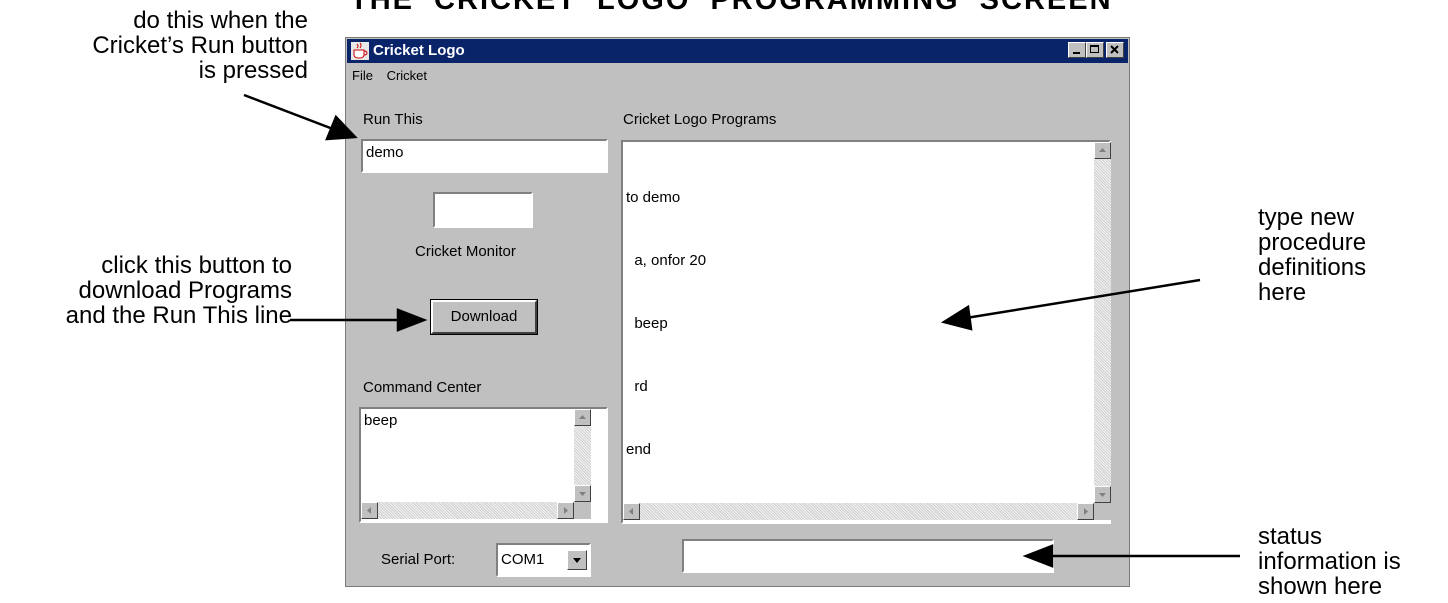 The height and width of the screenshot is (603, 1448). What do you see at coordinates (956, 317) in the screenshot?
I see `procedures-arrowhead` at bounding box center [956, 317].